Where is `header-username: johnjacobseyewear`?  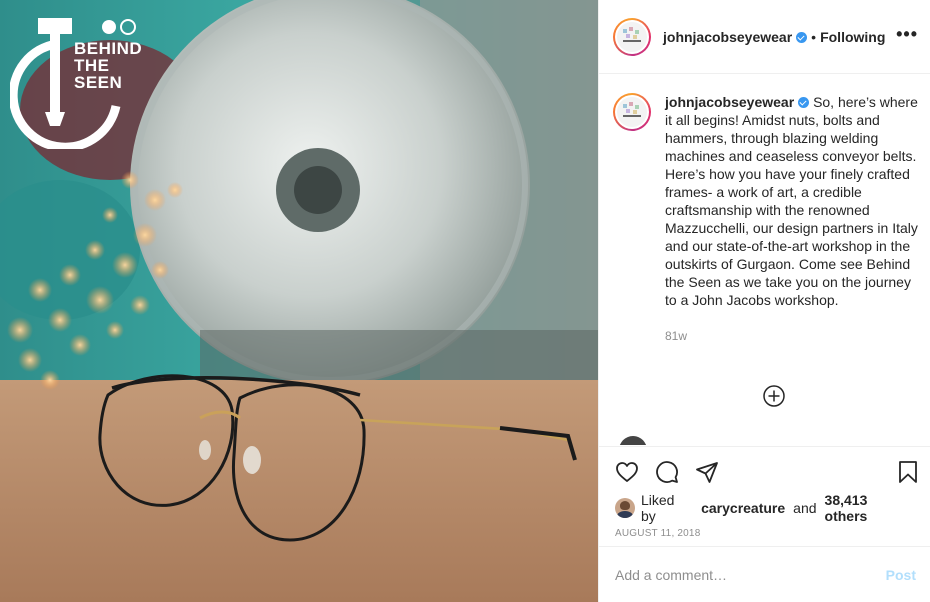 header-username: johnjacobseyewear is located at coordinates (727, 37).